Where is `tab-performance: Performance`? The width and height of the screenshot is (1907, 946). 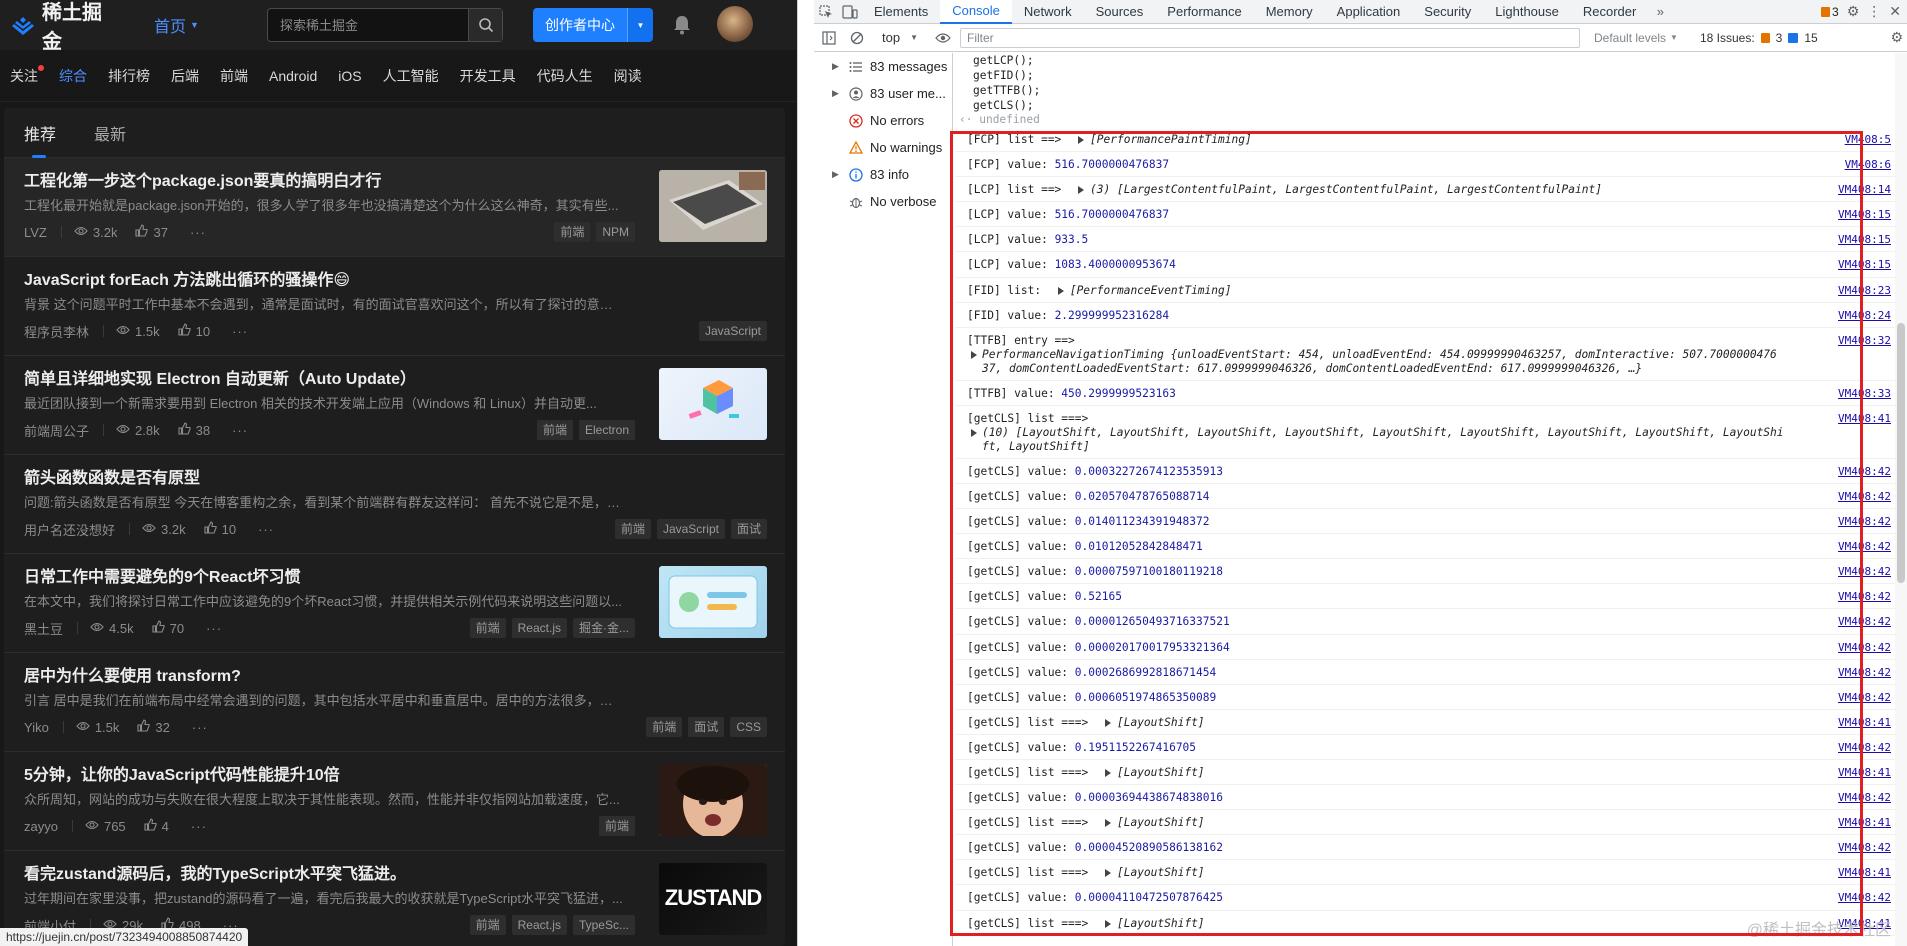 tab-performance: Performance is located at coordinates (1204, 12).